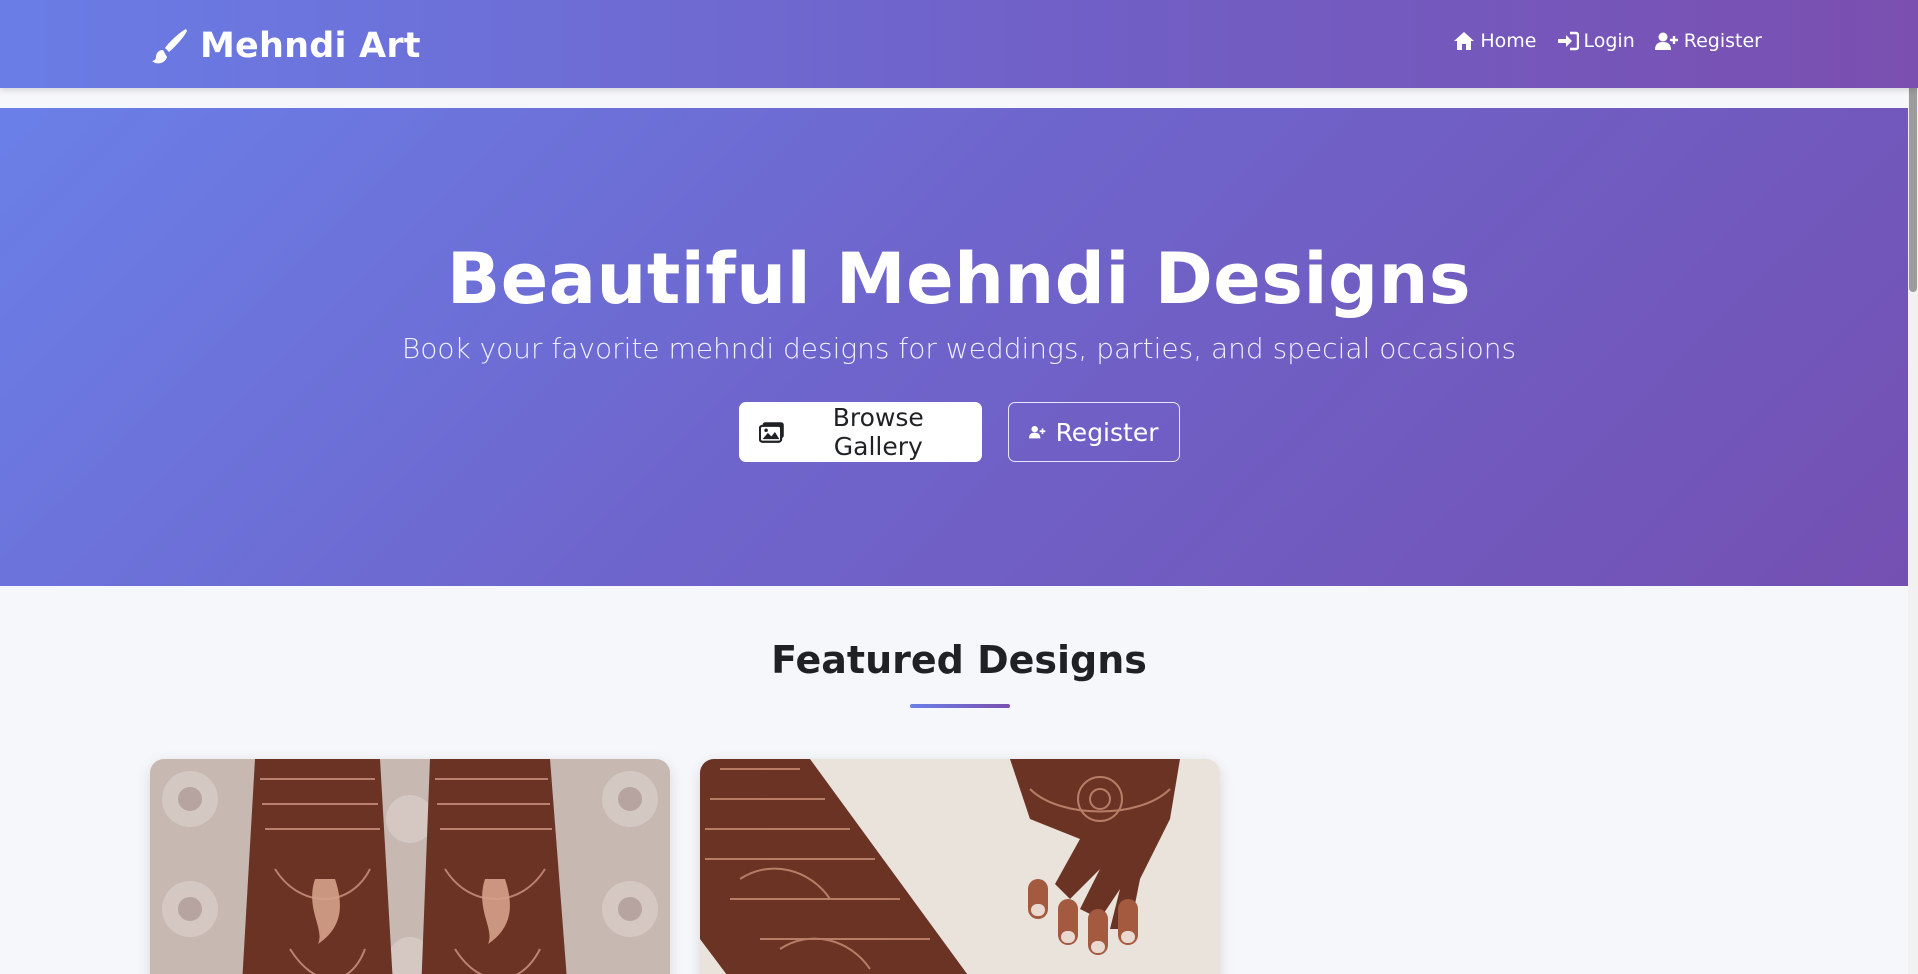 This screenshot has width=1918, height=974. Describe the element at coordinates (310, 46) in the screenshot. I see `brand-name: Mehndi Art` at that location.